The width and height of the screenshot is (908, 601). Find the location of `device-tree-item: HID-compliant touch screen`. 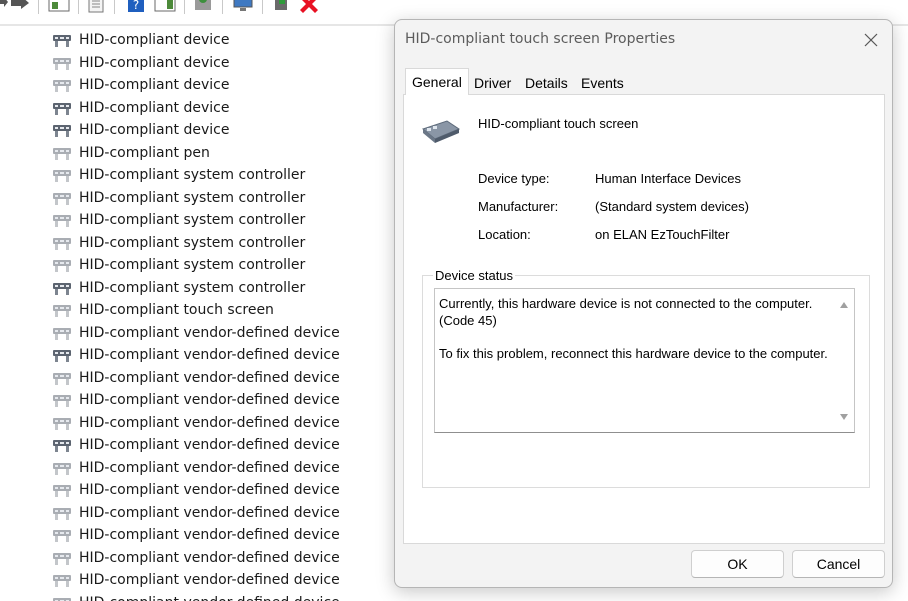

device-tree-item: HID-compliant touch screen is located at coordinates (163, 310).